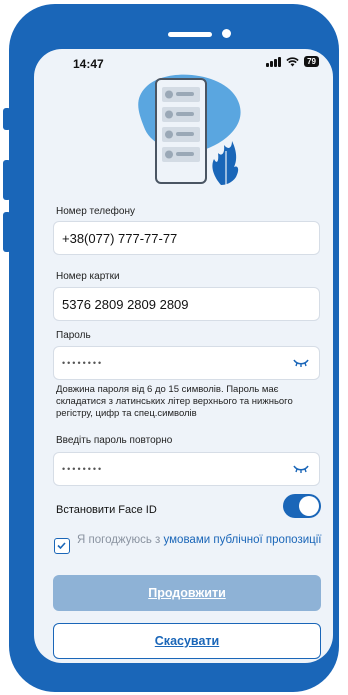  I want to click on wifi-icon, so click(292, 61).